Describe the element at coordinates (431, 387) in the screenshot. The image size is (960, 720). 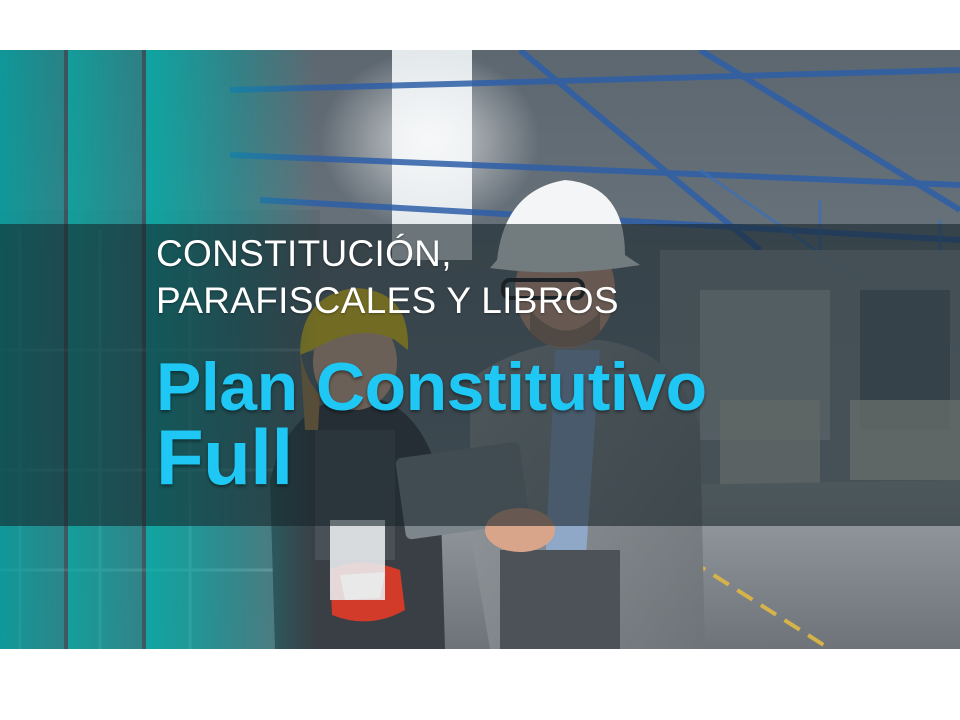
I see `title-line-1: Plan Constitutivo` at that location.